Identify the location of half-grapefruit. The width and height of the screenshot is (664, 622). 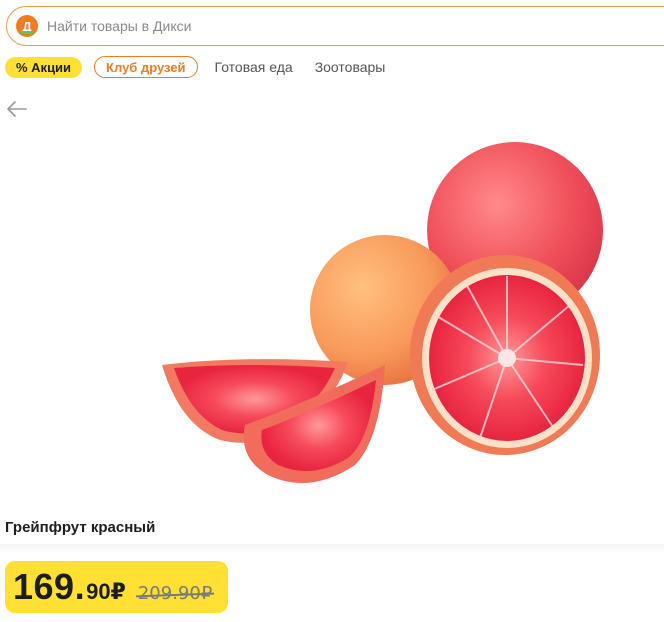
(505, 355).